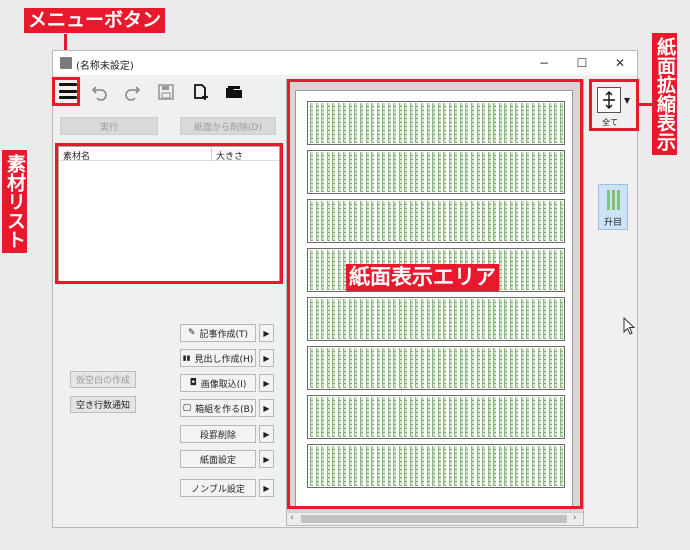  What do you see at coordinates (14, 201) in the screenshot?
I see `annotation-material-list: 素材リスト` at bounding box center [14, 201].